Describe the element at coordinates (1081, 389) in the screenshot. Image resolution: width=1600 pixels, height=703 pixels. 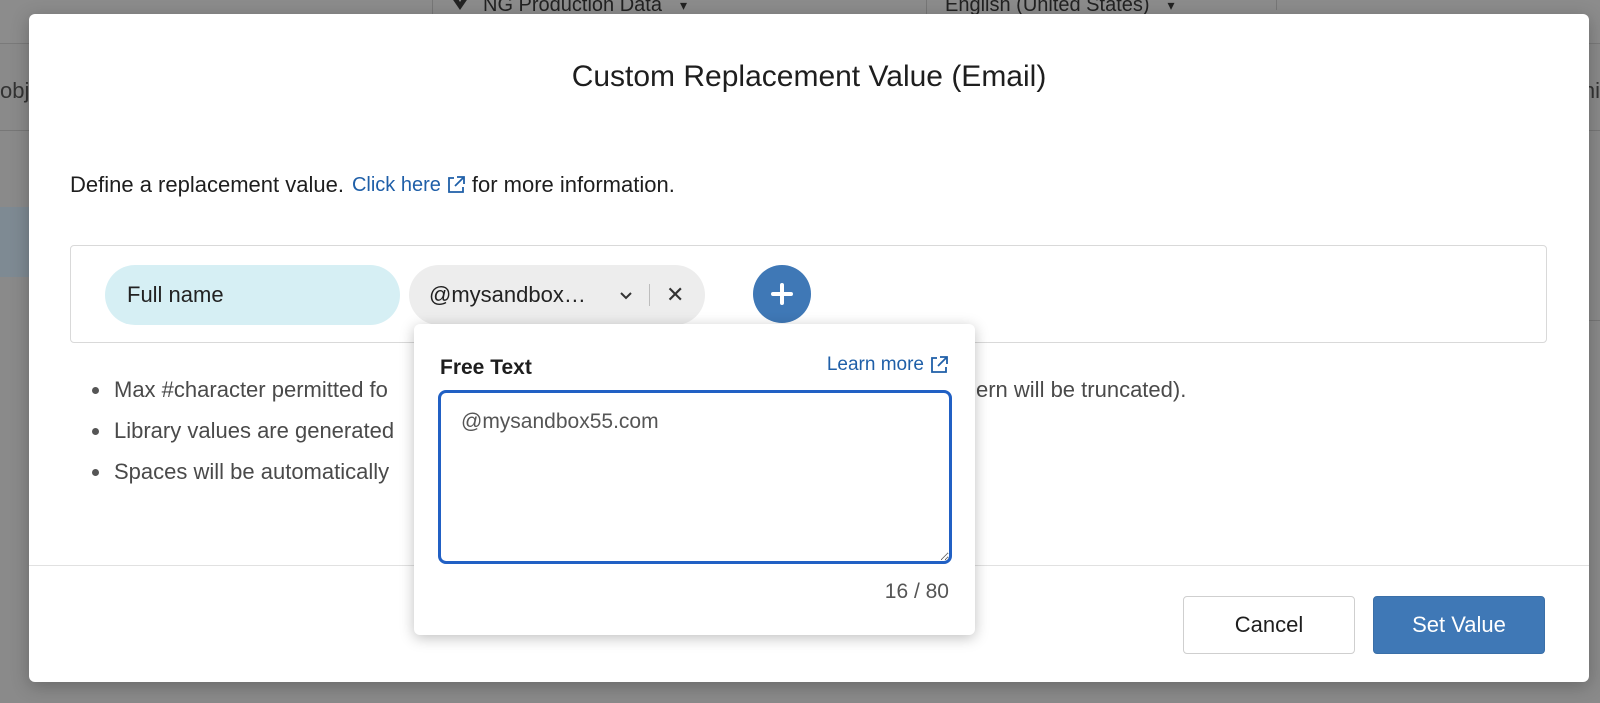
I see `rule-item-continued: ern will be truncated).` at that location.